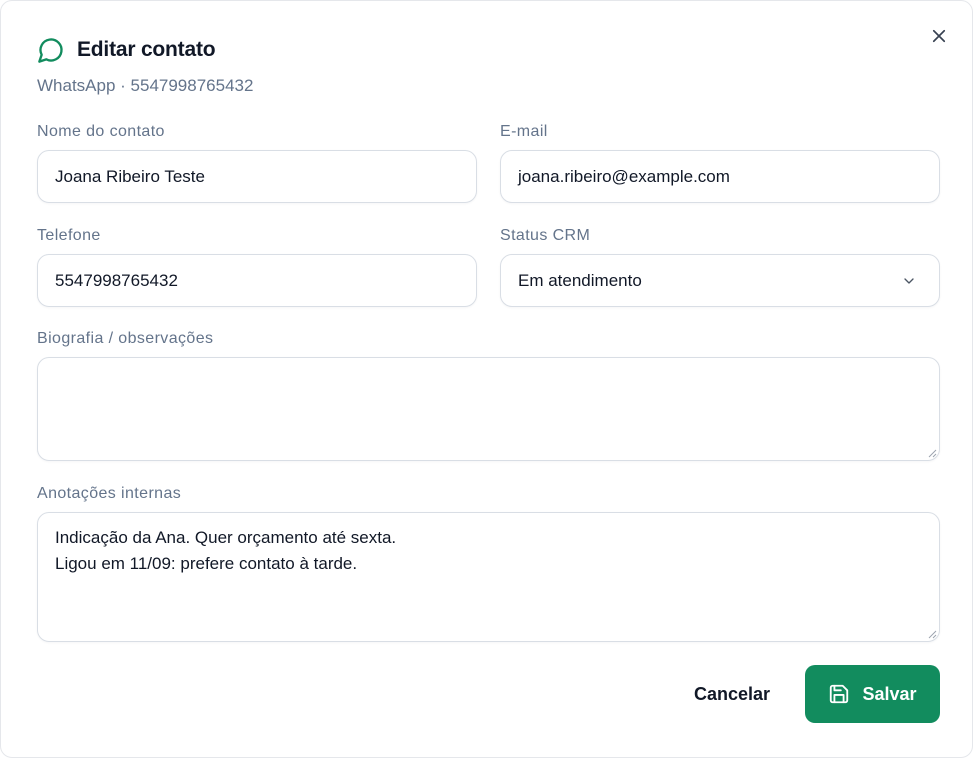  Describe the element at coordinates (101, 131) in the screenshot. I see `name-label: Nome do contato` at that location.